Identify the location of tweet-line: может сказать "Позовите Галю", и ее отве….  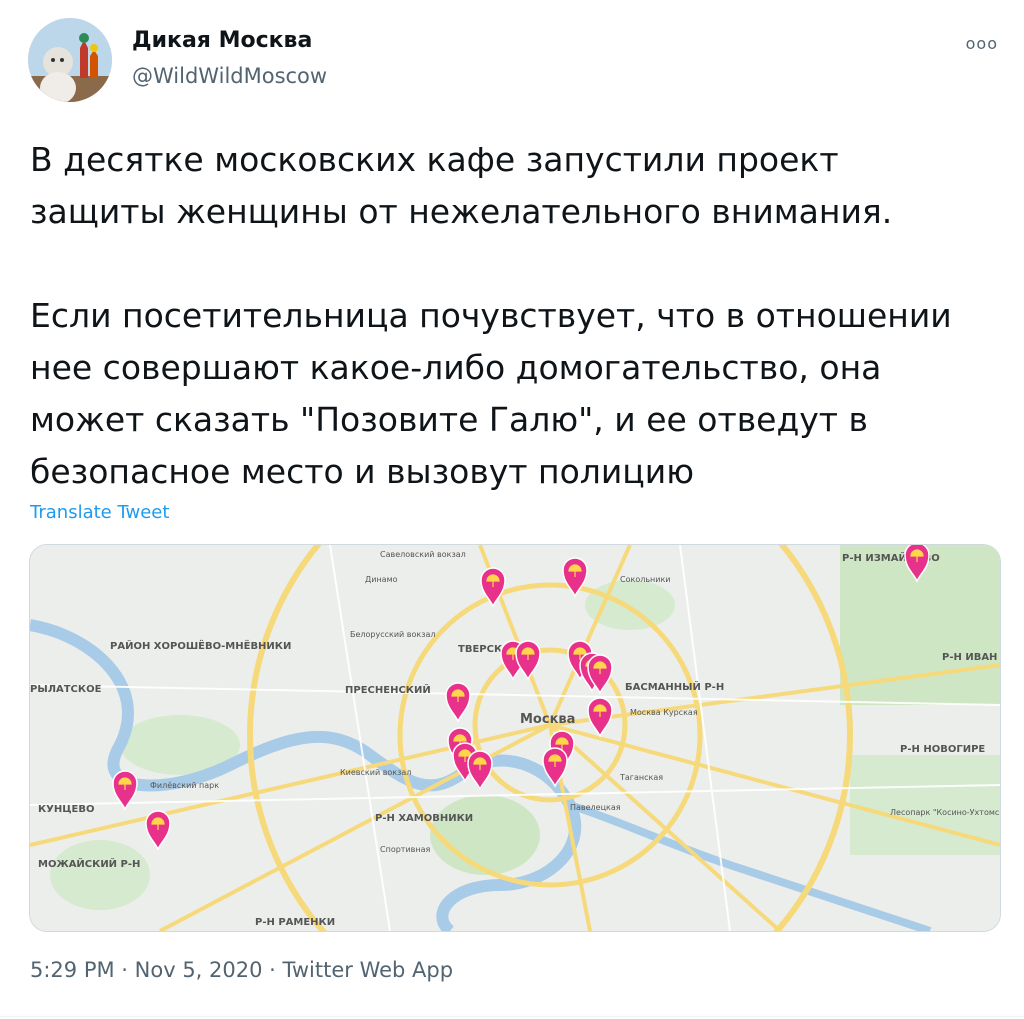
(449, 419).